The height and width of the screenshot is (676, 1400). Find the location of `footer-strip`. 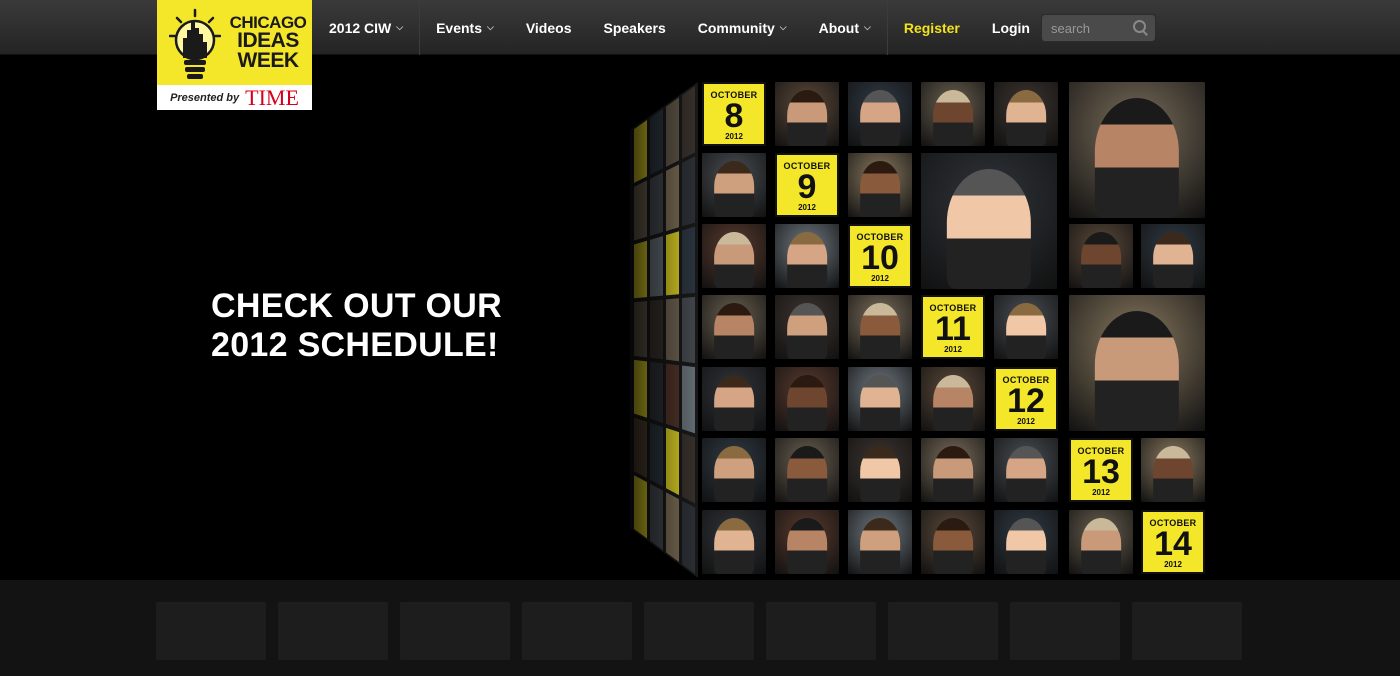

footer-strip is located at coordinates (700, 628).